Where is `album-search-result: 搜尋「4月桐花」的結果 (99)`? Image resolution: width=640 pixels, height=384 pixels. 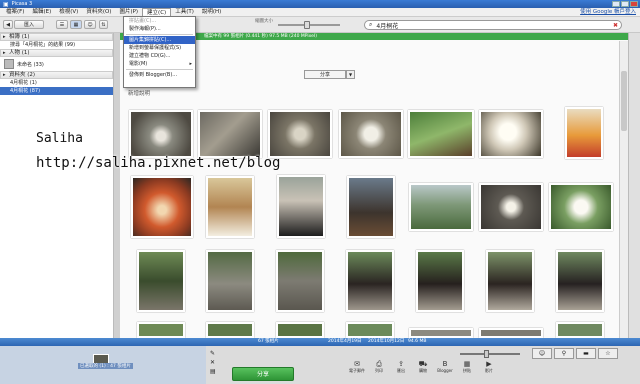 album-search-result: 搜尋「4月桐花」的結果 (99) is located at coordinates (56, 45).